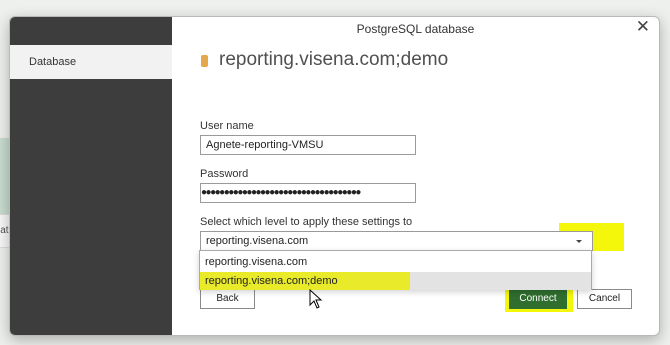 The height and width of the screenshot is (345, 670). I want to click on background-partial-label: lat, so click(4, 230).